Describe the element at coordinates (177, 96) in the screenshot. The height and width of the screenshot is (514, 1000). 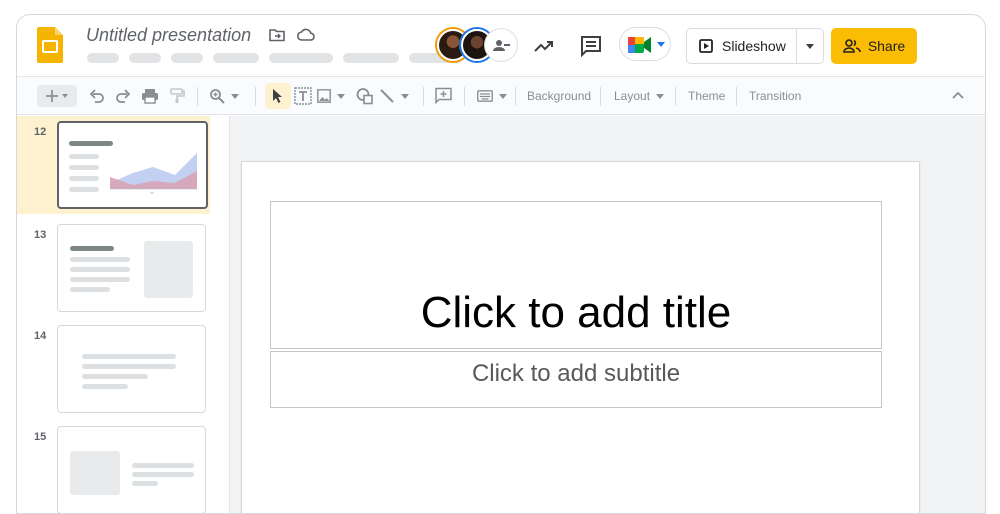
I see `paint-format-icon` at that location.